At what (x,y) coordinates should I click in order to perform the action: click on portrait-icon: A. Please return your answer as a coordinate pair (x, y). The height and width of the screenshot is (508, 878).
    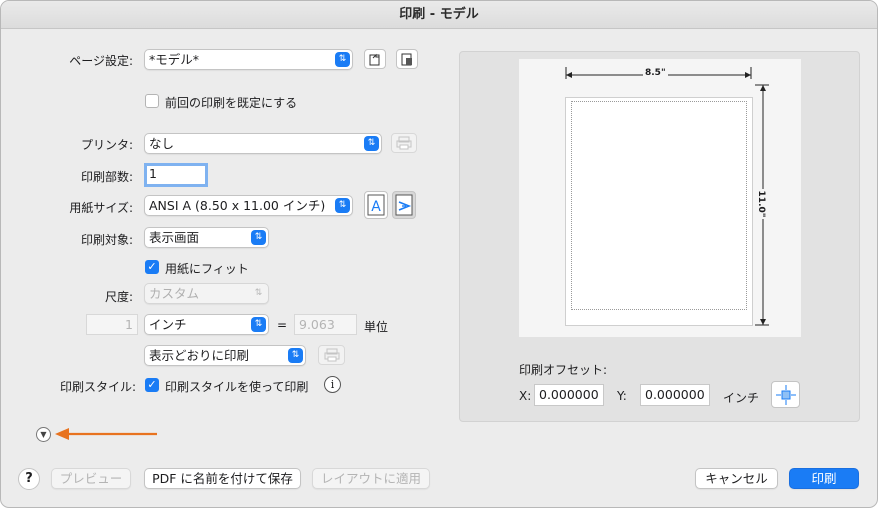
    Looking at the image, I should click on (376, 205).